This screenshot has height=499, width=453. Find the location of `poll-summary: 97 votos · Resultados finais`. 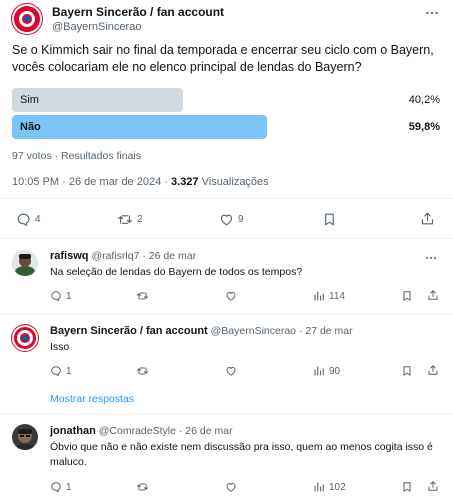

poll-summary: 97 votos · Resultados finais is located at coordinates (76, 156).